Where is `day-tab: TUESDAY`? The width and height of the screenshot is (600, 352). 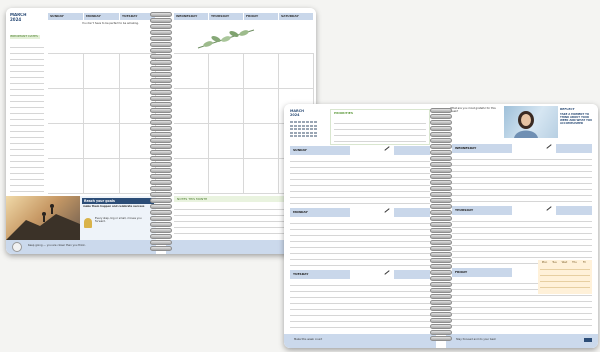 day-tab: TUESDAY is located at coordinates (320, 274).